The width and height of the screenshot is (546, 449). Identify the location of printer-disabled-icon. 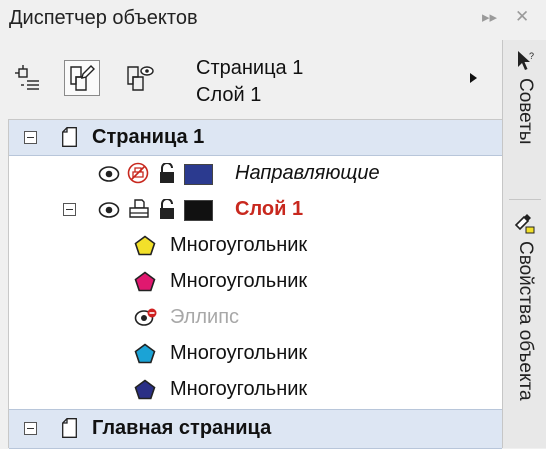
(138, 173).